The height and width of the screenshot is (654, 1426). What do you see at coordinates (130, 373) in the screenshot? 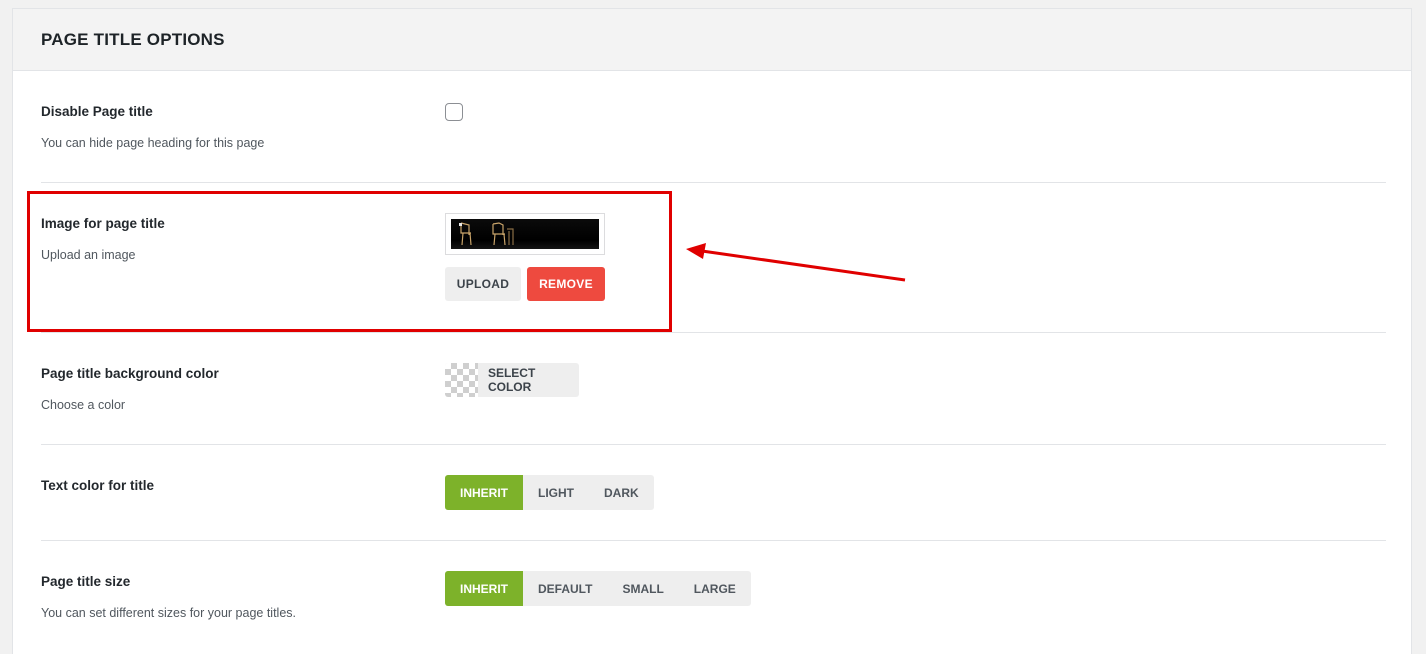
I see `bg-color-label: Page title background color` at bounding box center [130, 373].